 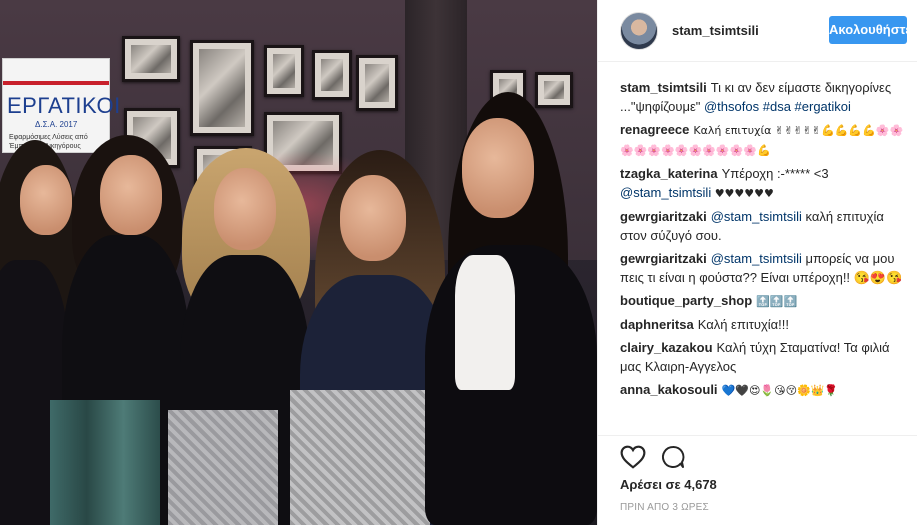 I want to click on comment-icon, so click(x=673, y=457).